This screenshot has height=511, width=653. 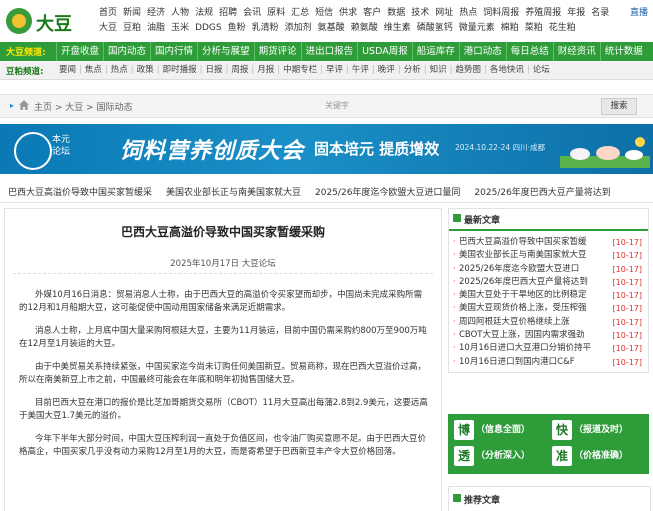 What do you see at coordinates (519, 269) in the screenshot?
I see `list-item-title: 2025/26年度迄今欧盟大豆进口` at bounding box center [519, 269].